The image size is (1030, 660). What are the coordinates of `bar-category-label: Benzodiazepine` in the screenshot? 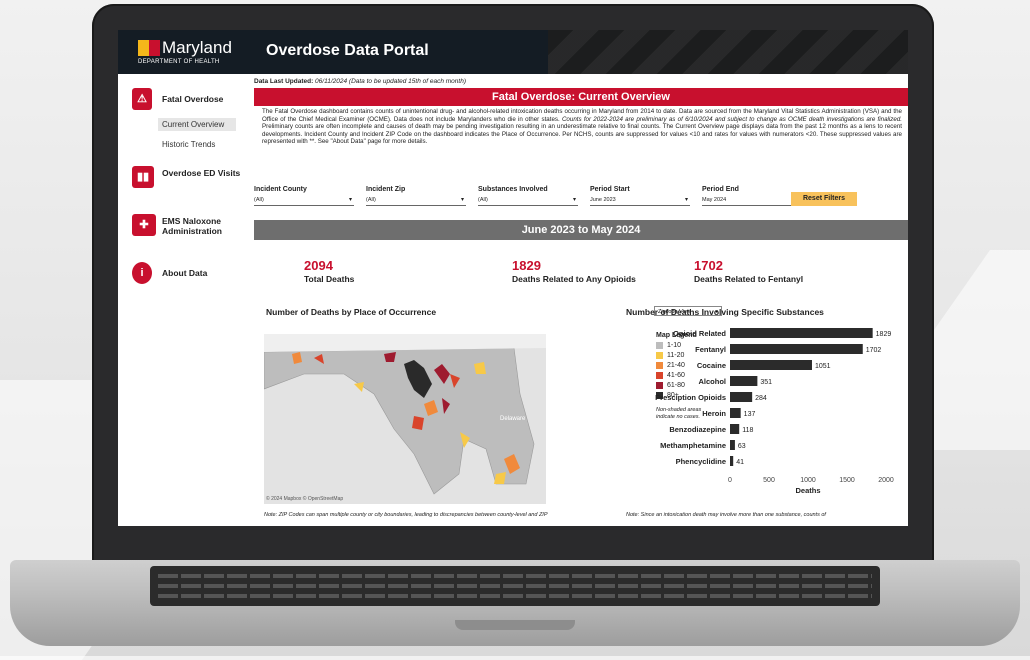 It's located at (697, 429).